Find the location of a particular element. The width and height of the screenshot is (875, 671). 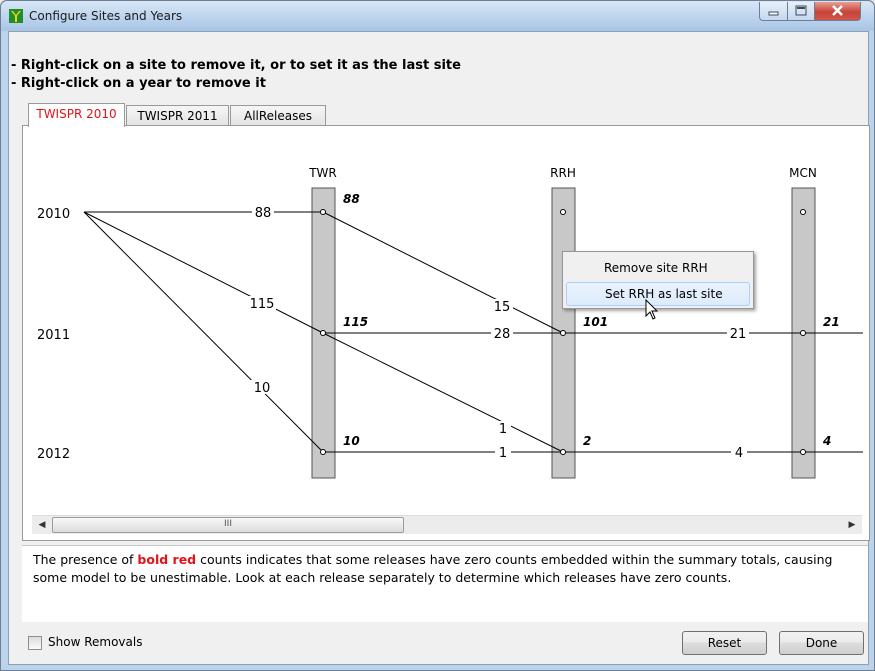

maximize-icon is located at coordinates (801, 10).